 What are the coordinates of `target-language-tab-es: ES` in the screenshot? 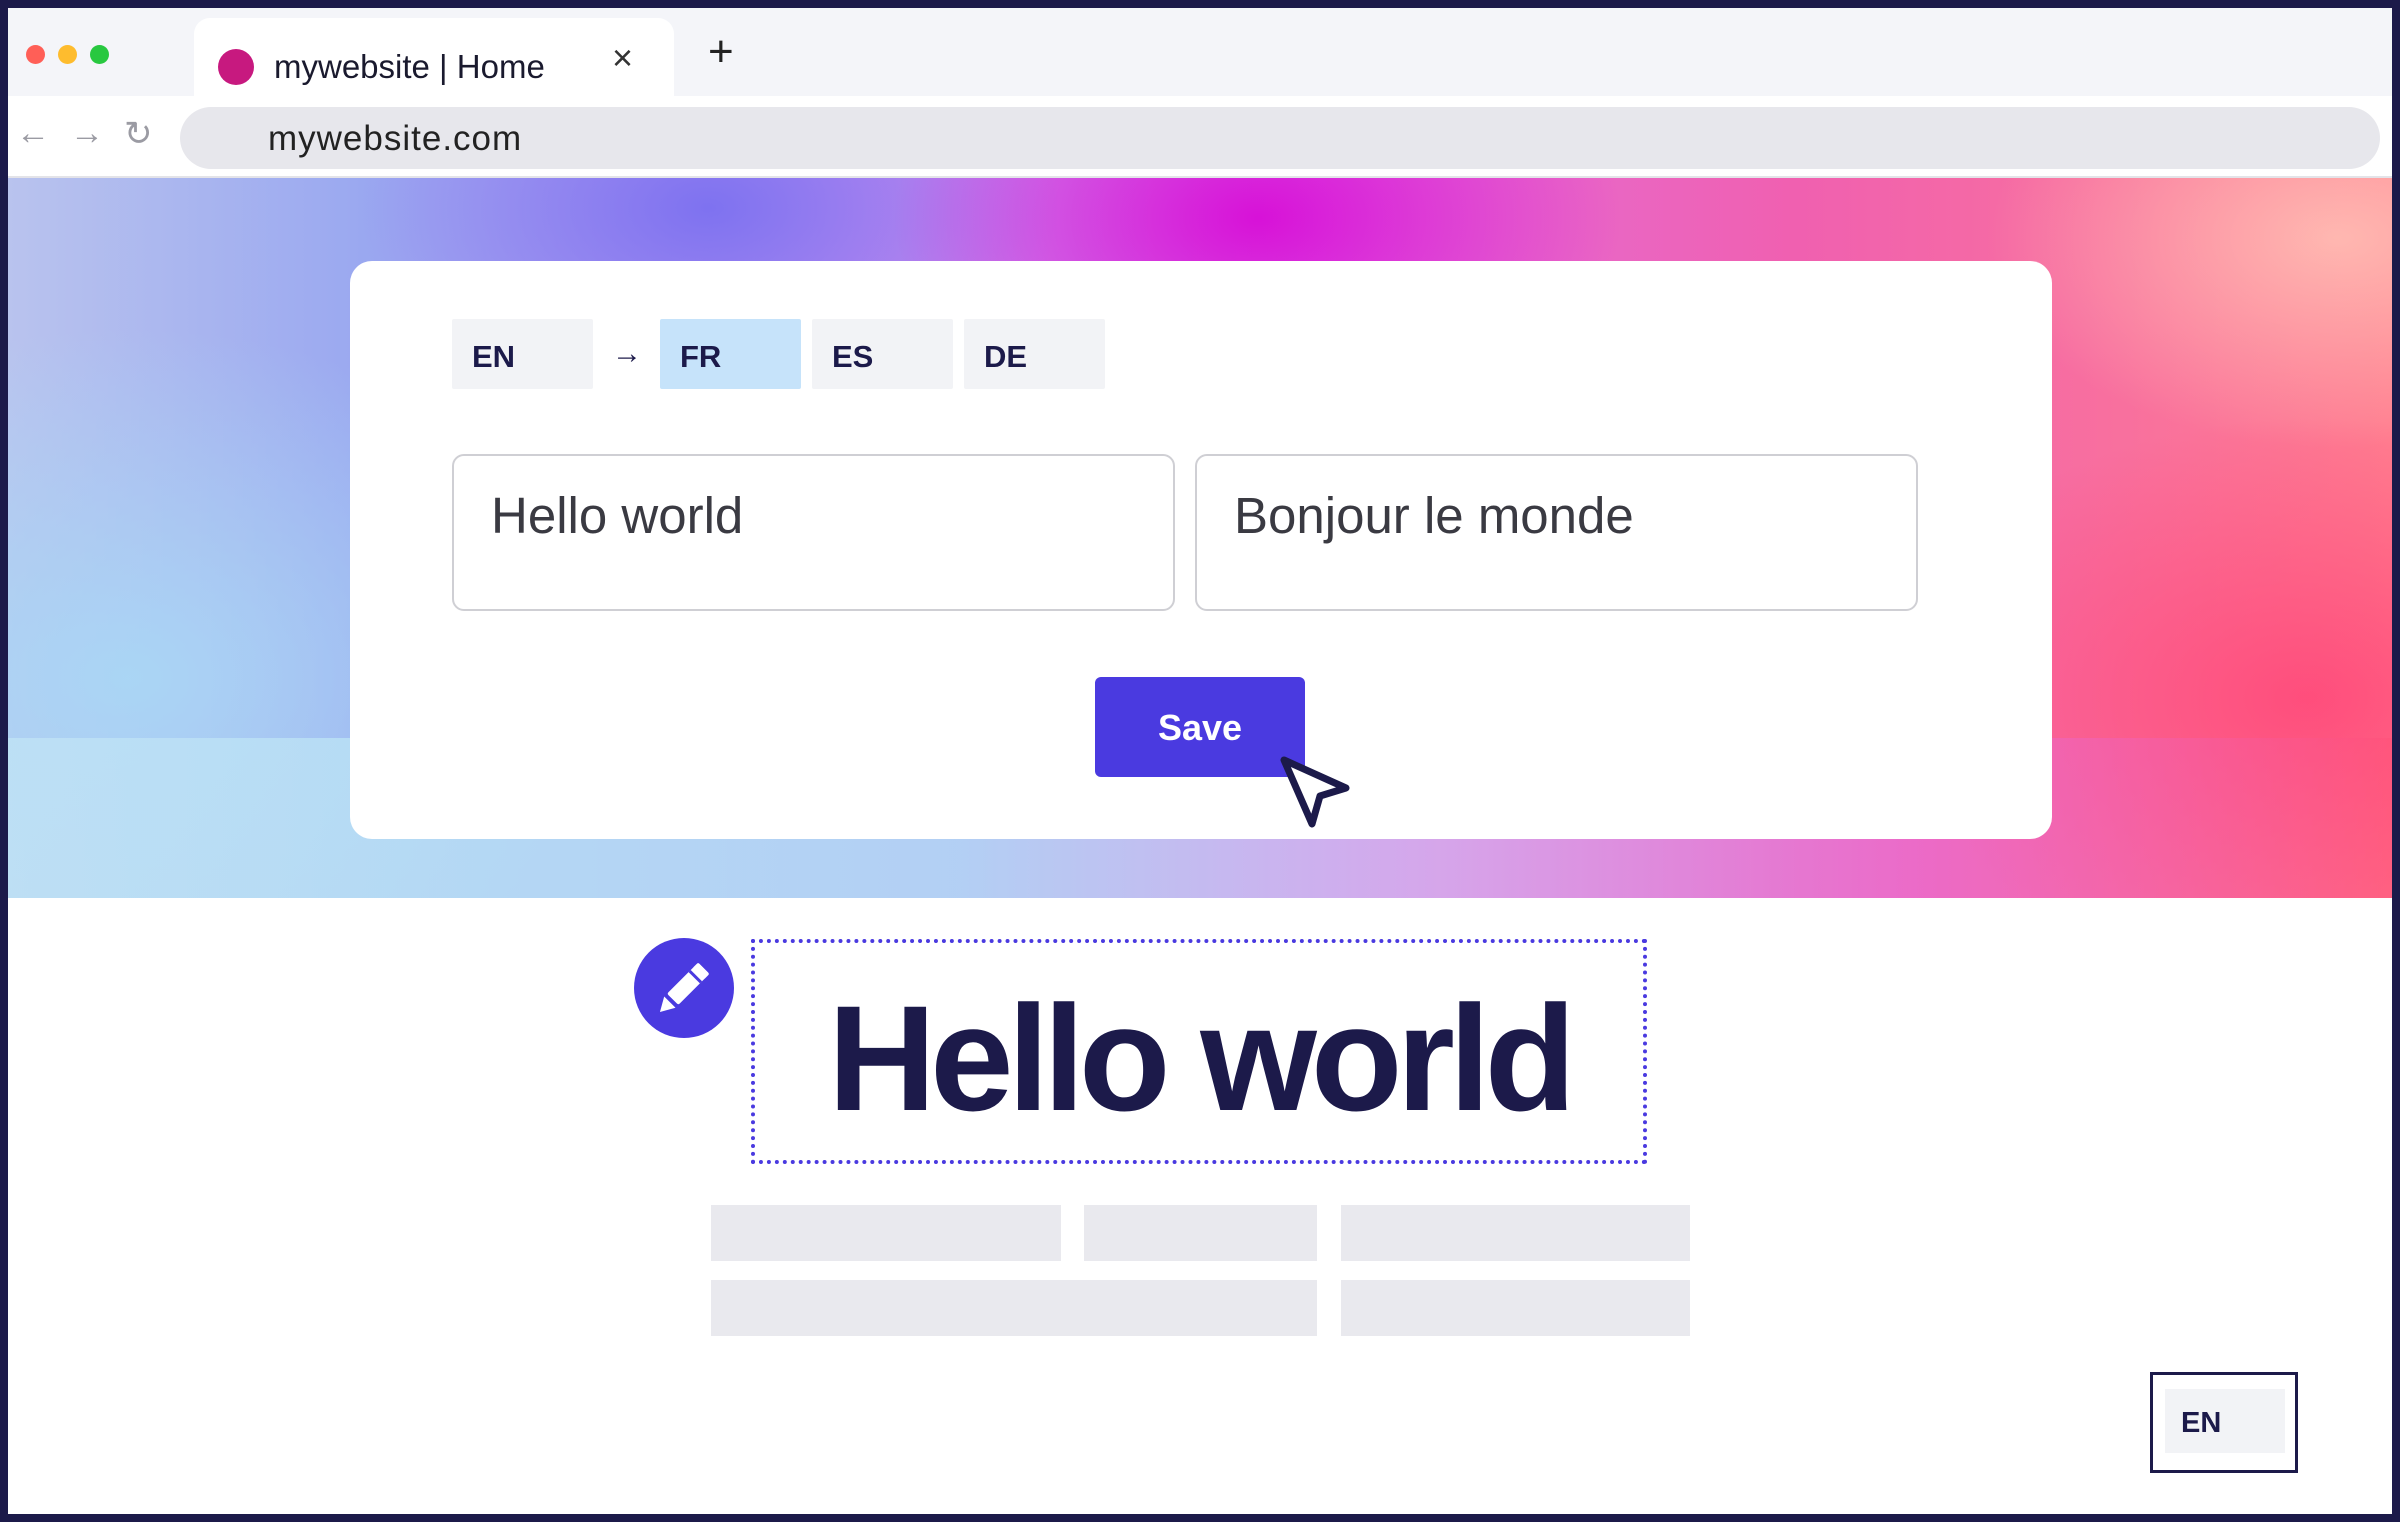 It's located at (882, 354).